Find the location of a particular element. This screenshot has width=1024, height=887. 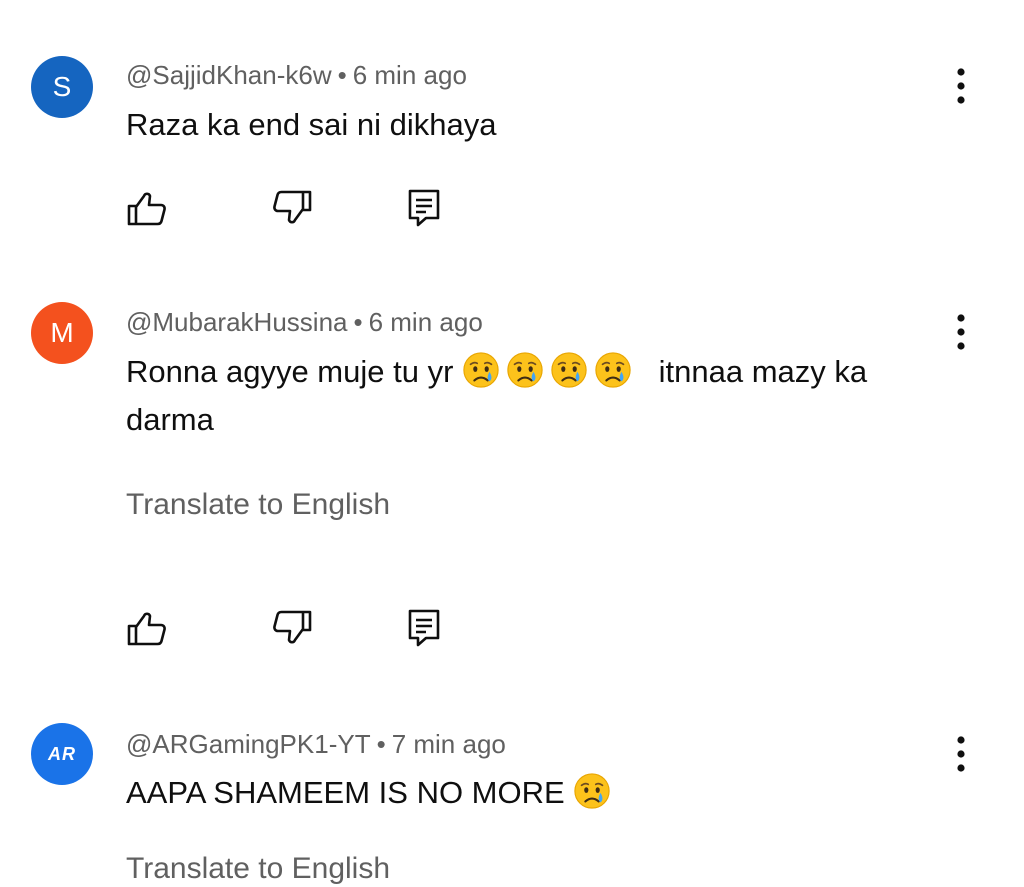

comment-meta: @MubarakHussina • 6 min ago is located at coordinates (304, 322).